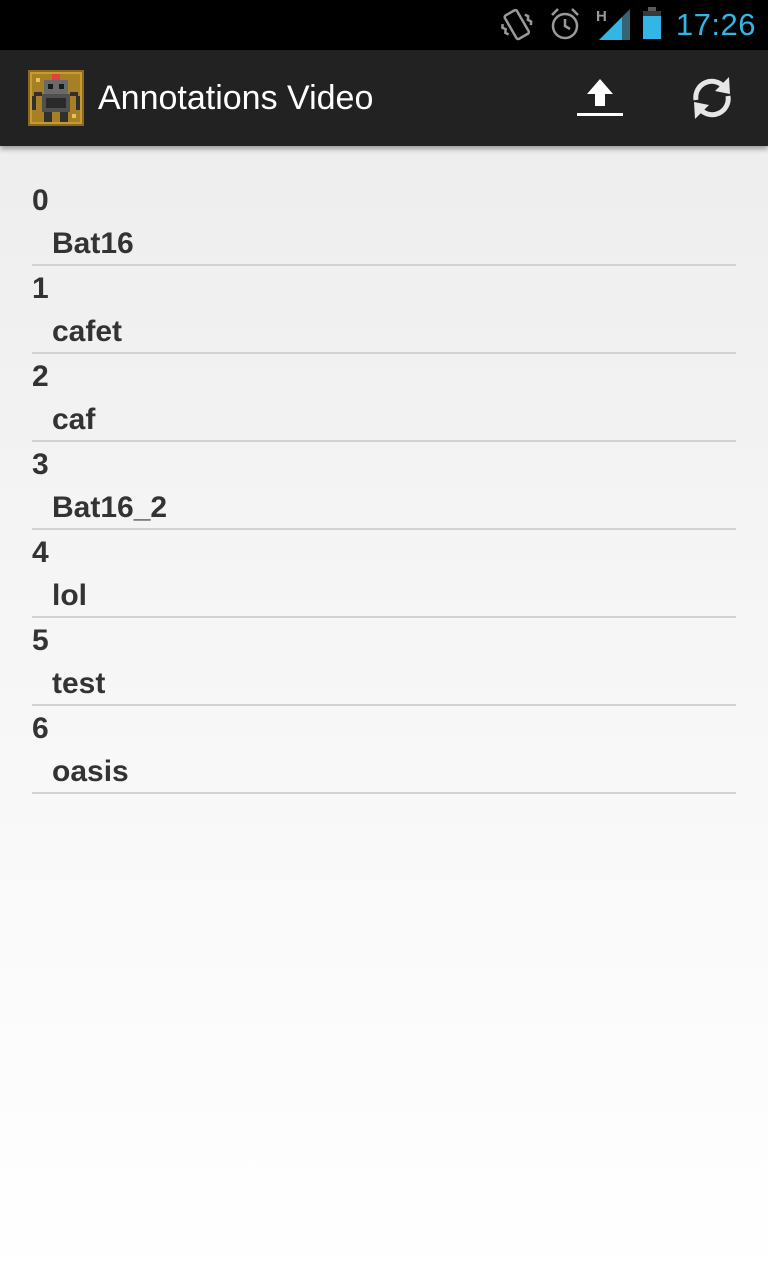 The width and height of the screenshot is (768, 1280). I want to click on list-item-name: oasis, so click(90, 771).